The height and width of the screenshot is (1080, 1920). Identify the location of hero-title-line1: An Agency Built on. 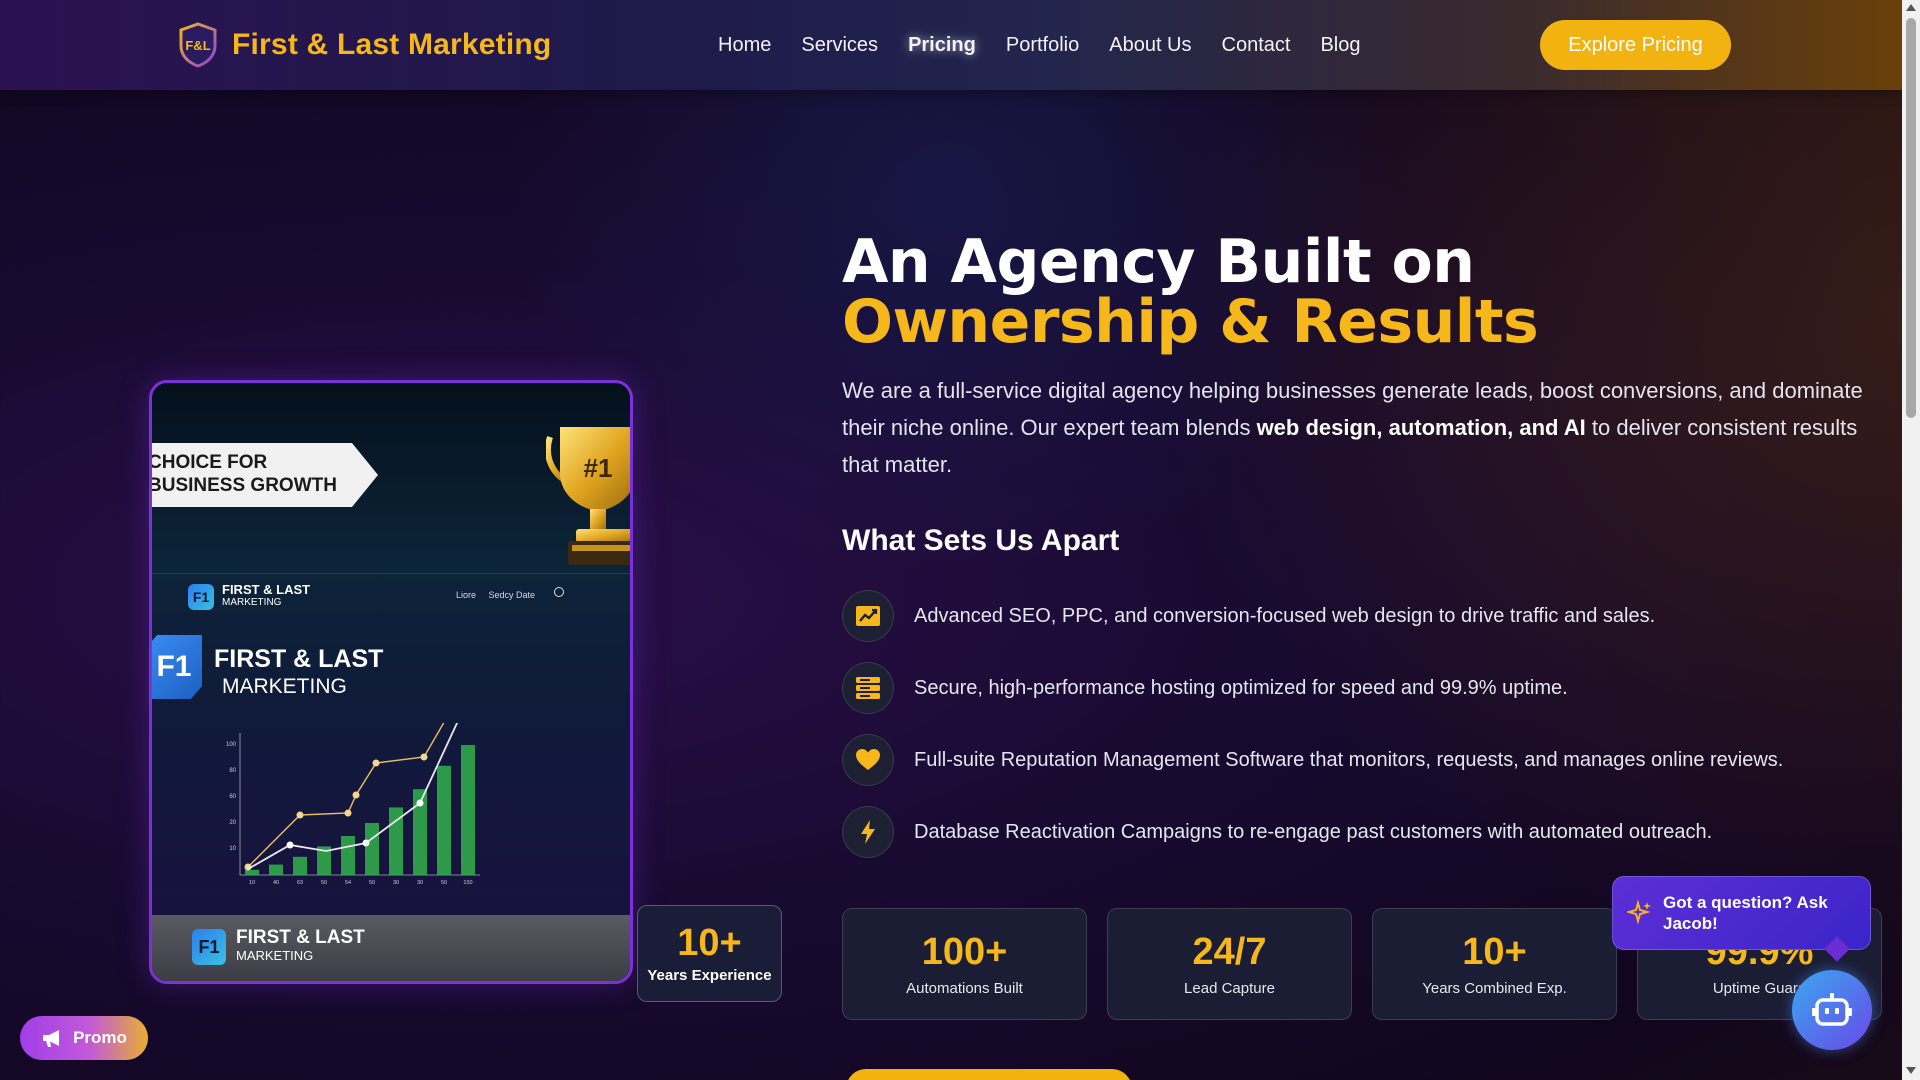
(1158, 262).